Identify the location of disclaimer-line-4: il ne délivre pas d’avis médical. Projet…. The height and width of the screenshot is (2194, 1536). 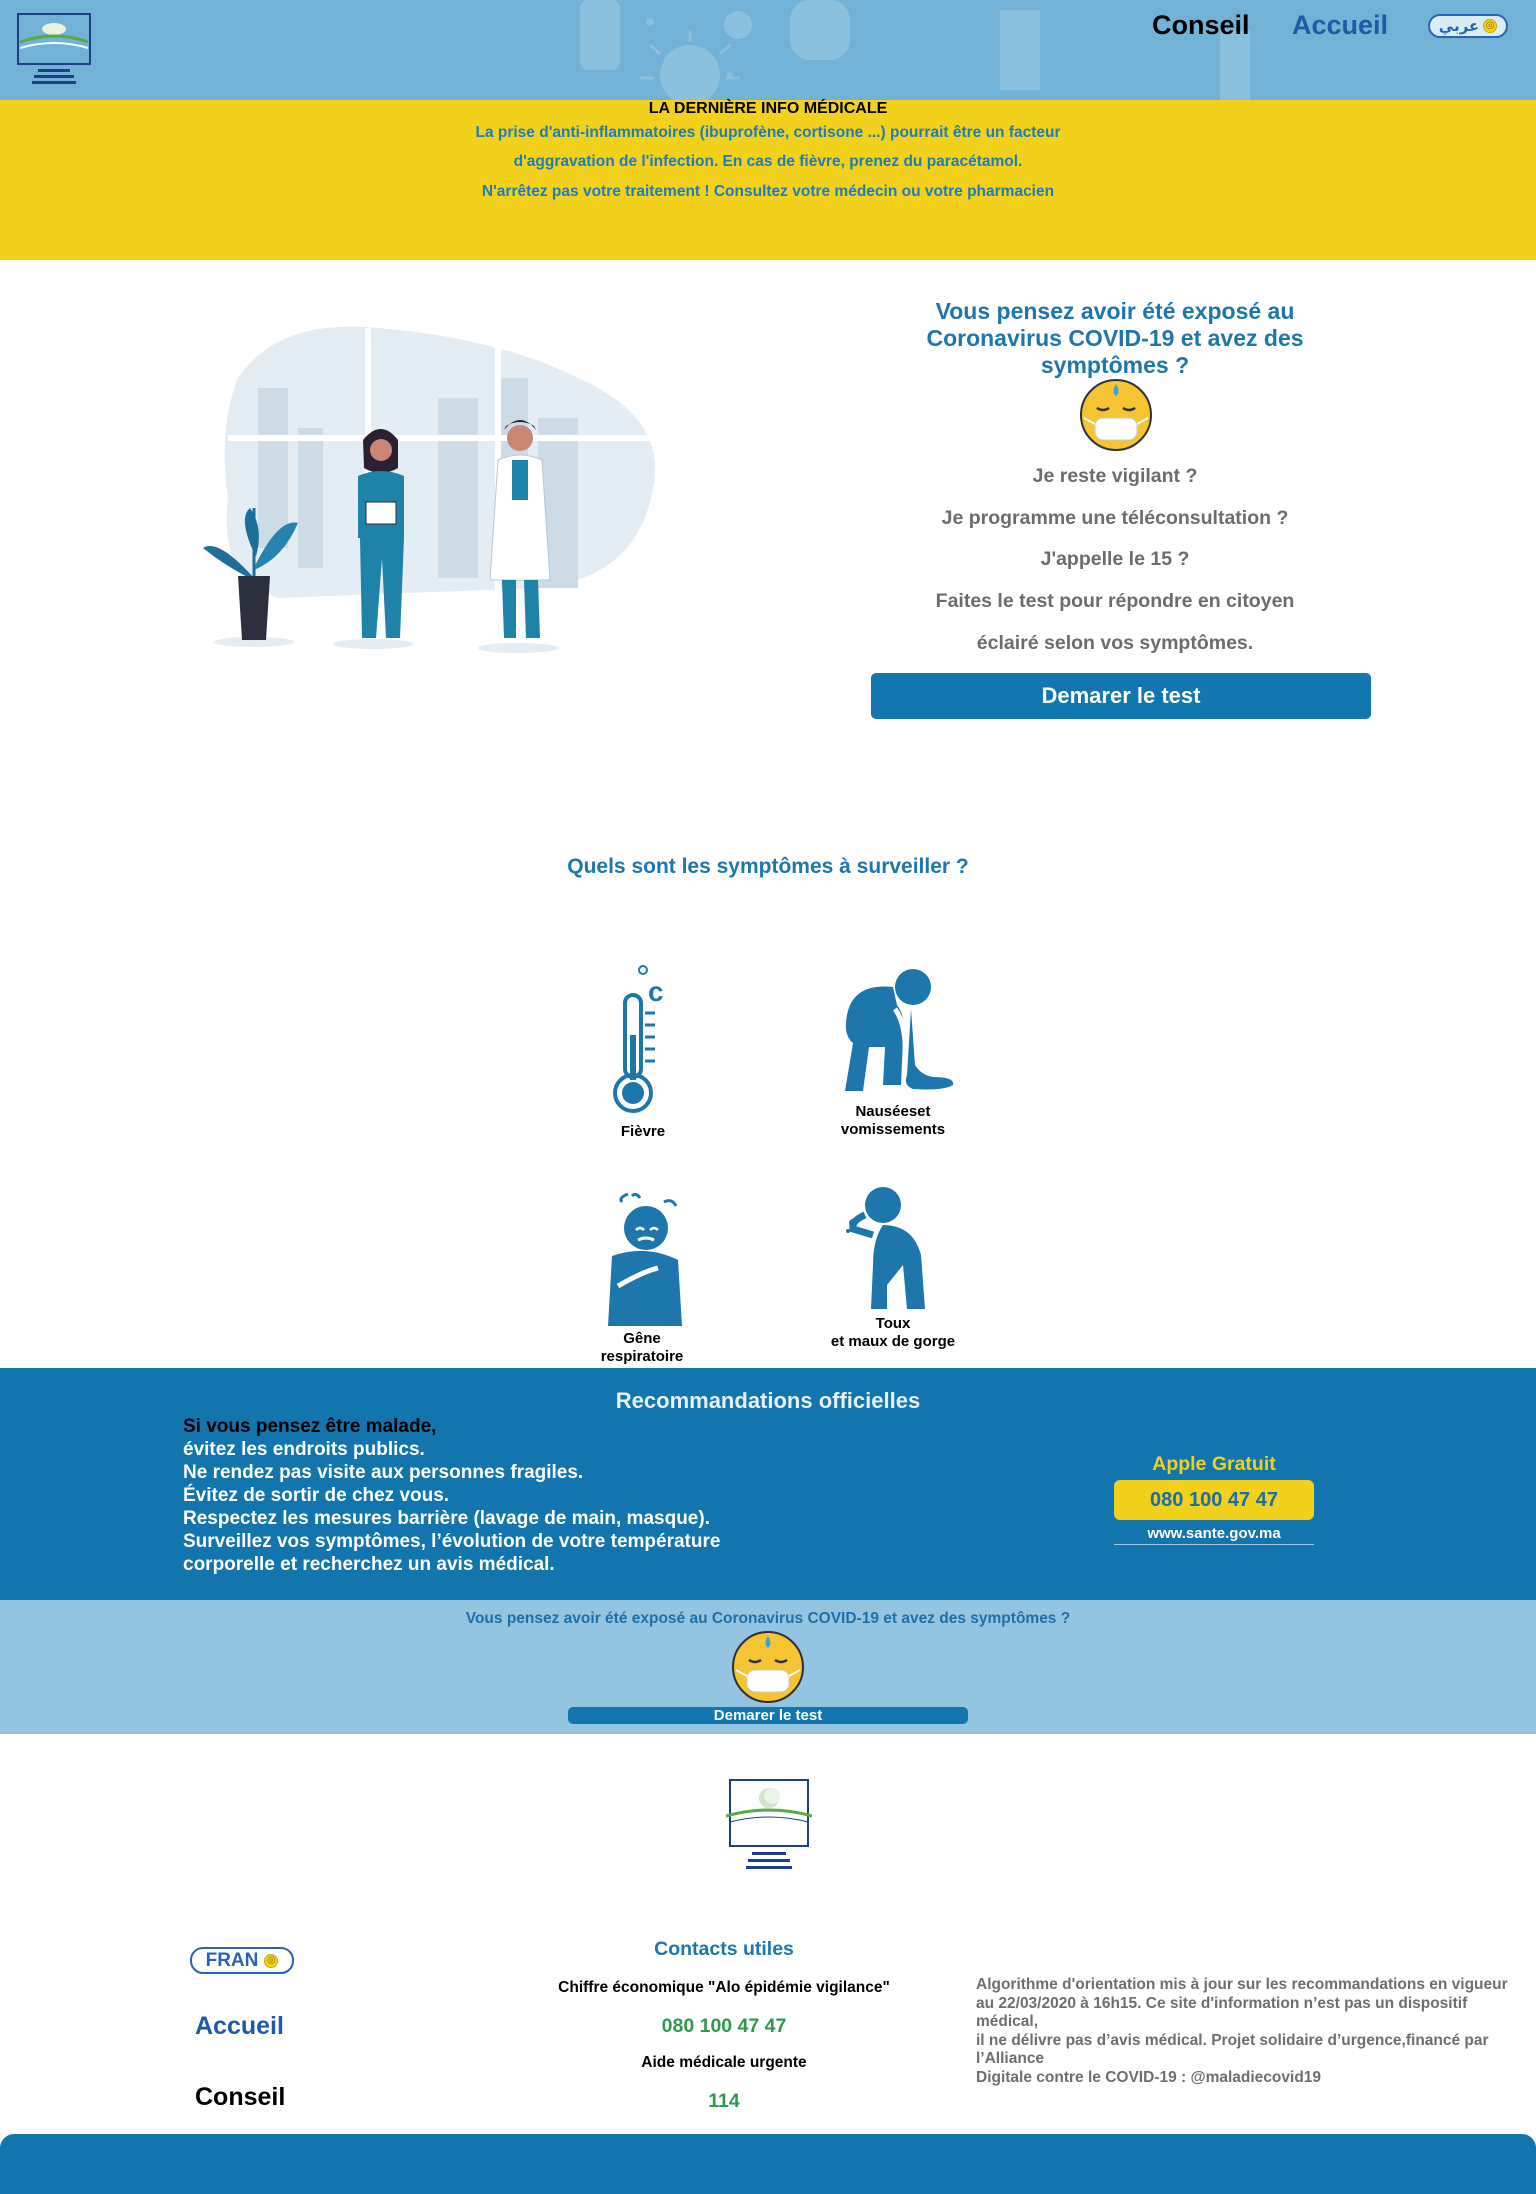
(1232, 2040).